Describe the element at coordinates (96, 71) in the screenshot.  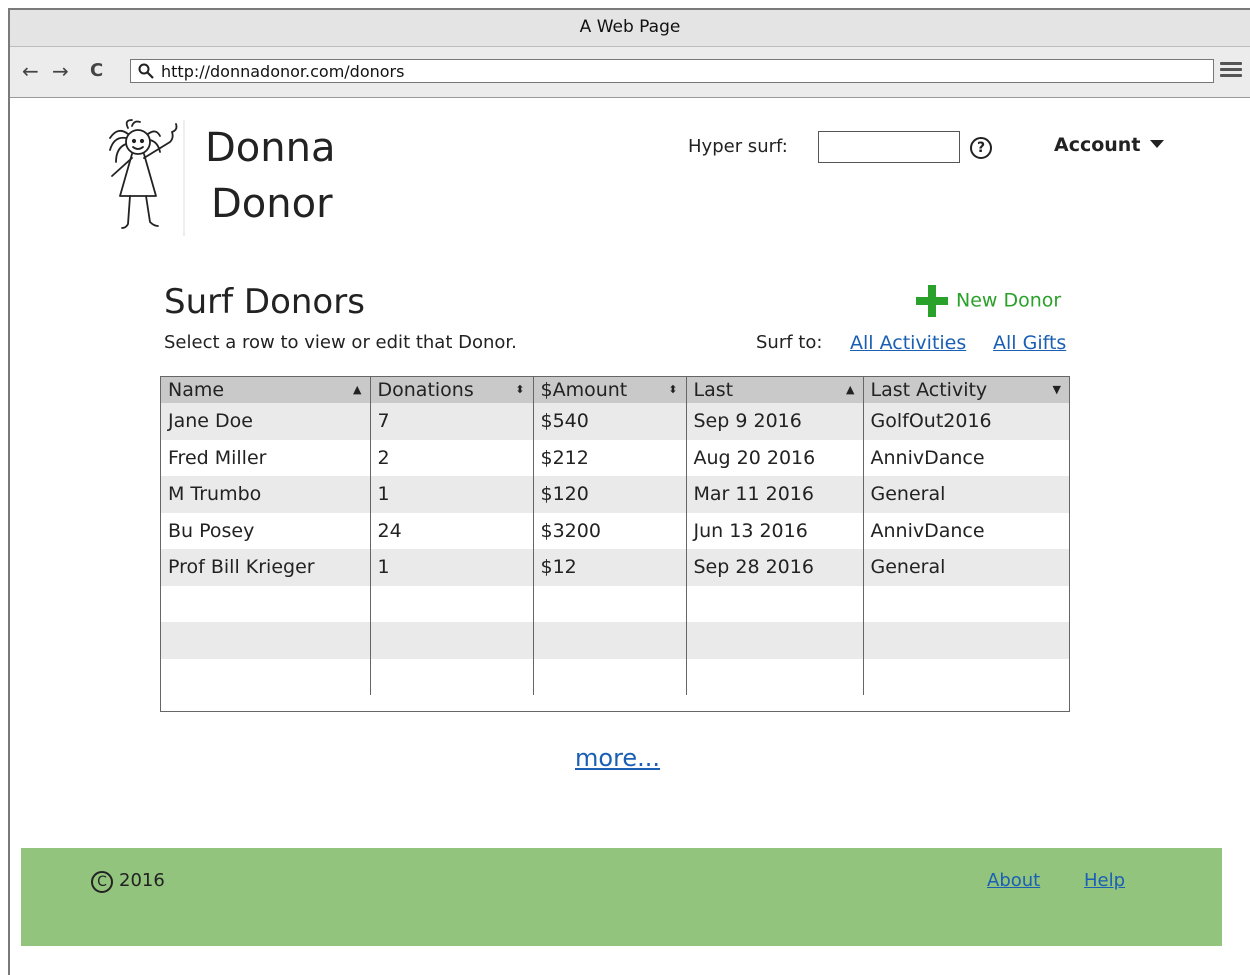
I see `refresh-icon: C` at that location.